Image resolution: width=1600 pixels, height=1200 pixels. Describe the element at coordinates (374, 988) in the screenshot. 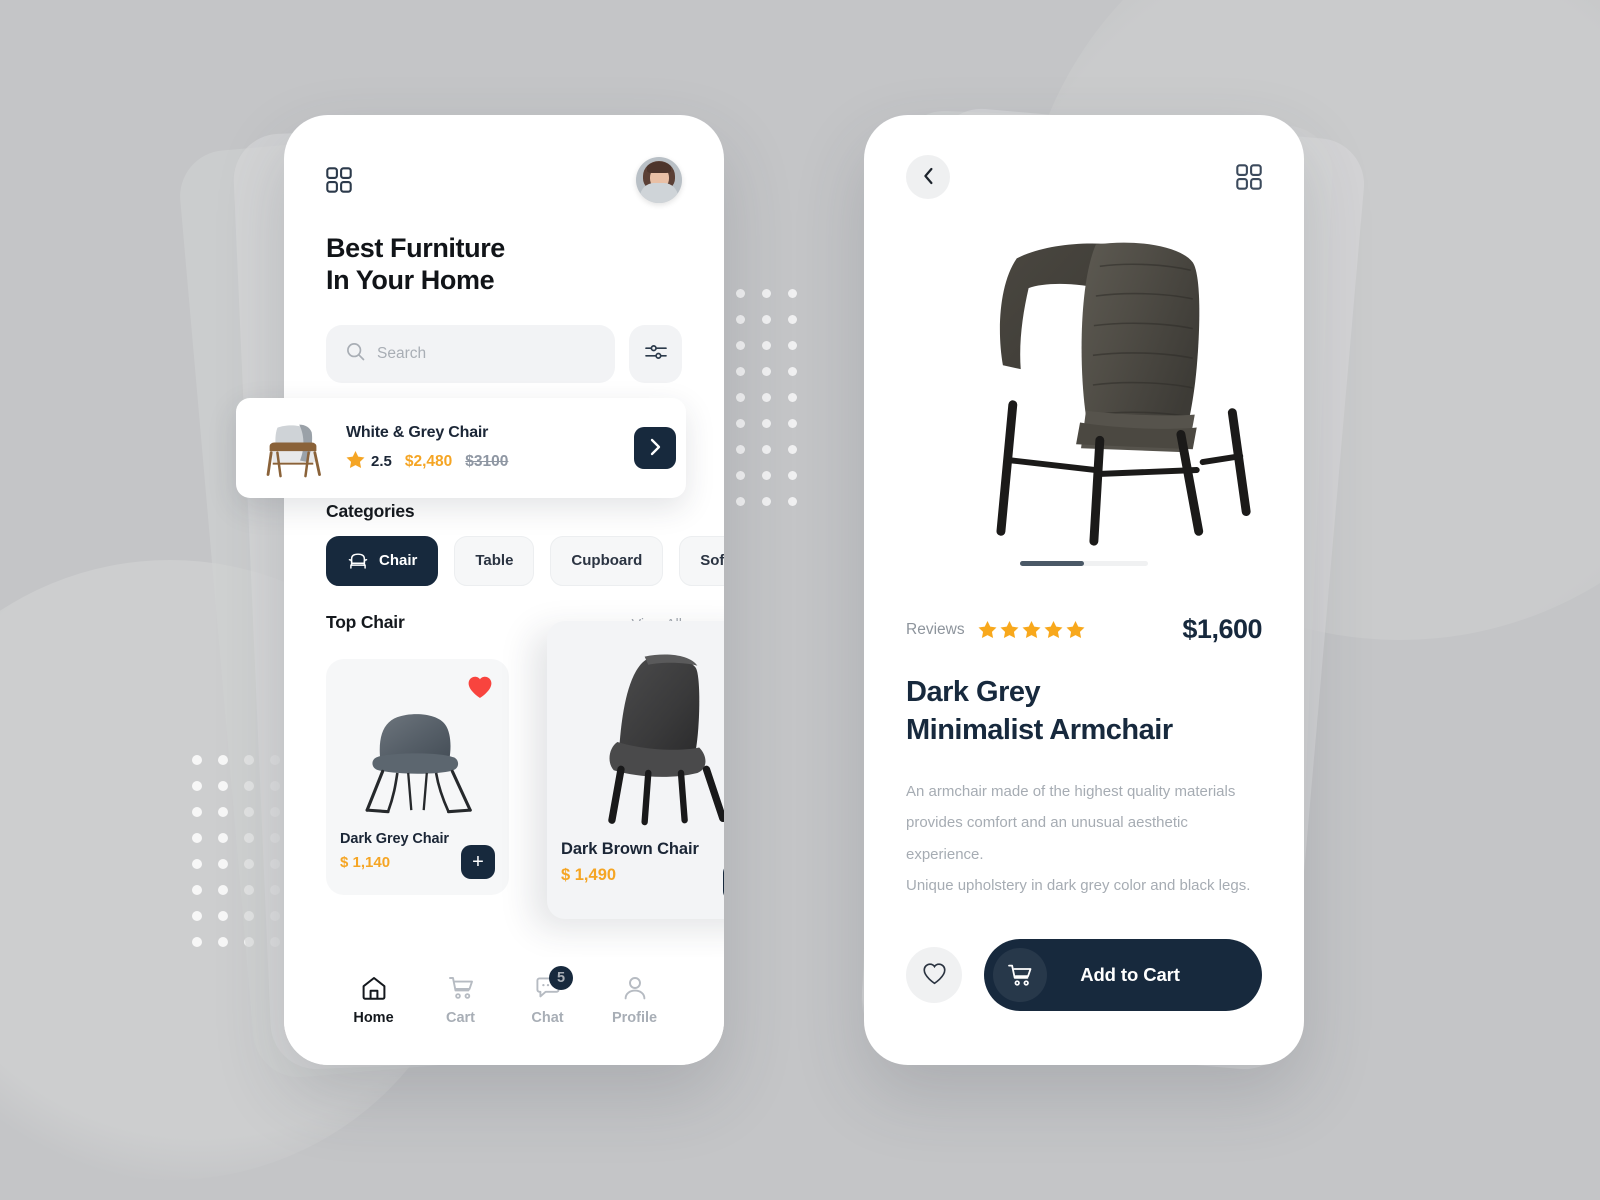

I see `home-icon` at that location.